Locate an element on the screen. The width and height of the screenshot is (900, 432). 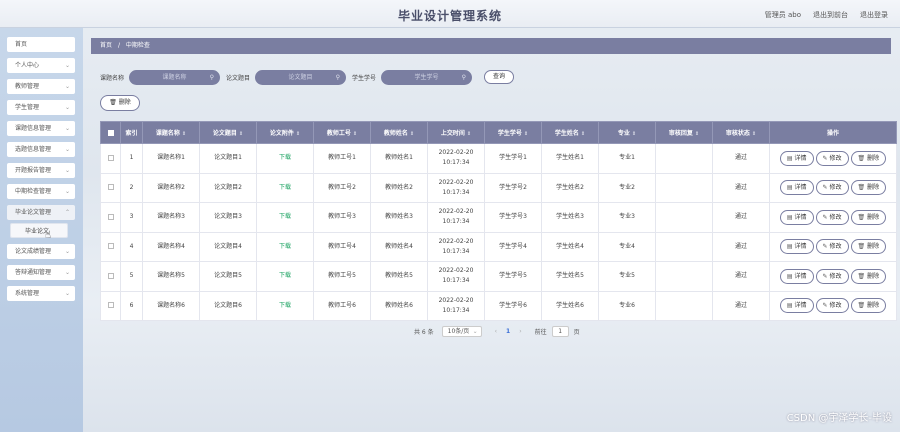
goto-page-input: 1 is located at coordinates (560, 331).